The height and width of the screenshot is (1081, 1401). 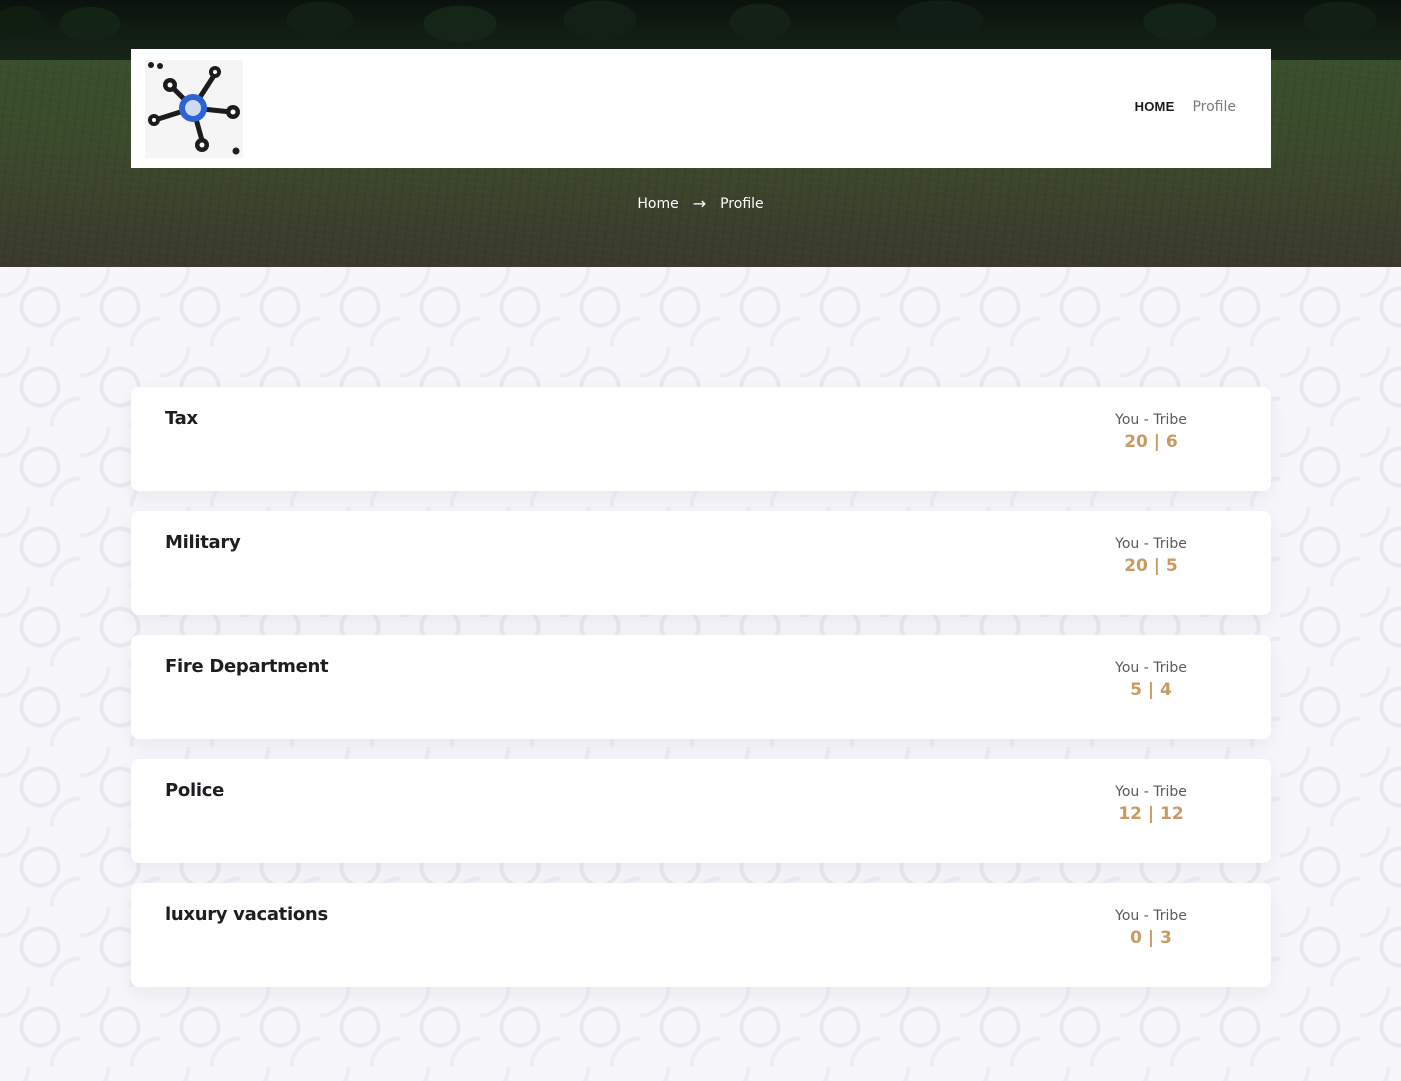 I want to click on stat-meta: You - Tribe 5 | 4, so click(x=1151, y=680).